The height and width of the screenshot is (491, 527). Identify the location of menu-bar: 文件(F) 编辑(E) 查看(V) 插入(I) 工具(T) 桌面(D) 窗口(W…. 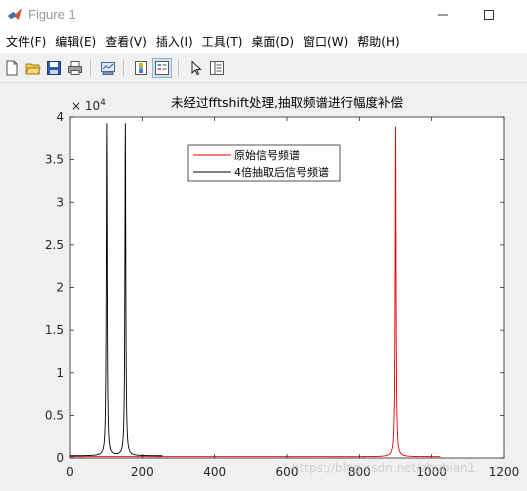
(263, 41).